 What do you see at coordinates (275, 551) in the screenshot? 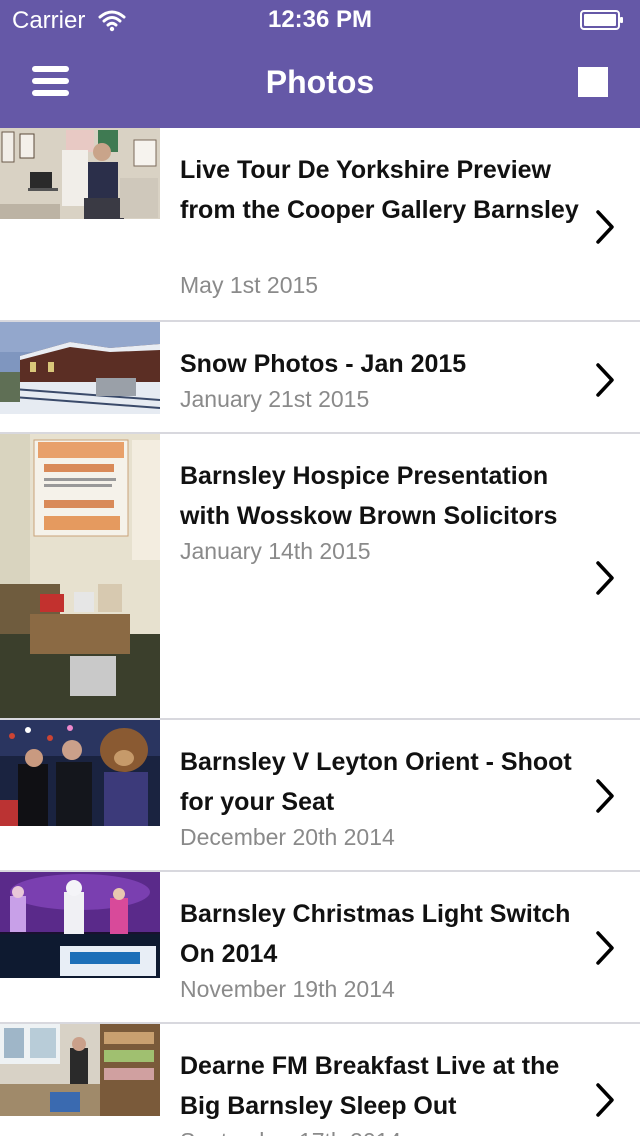
I see `album-date: January 14th 2015` at bounding box center [275, 551].